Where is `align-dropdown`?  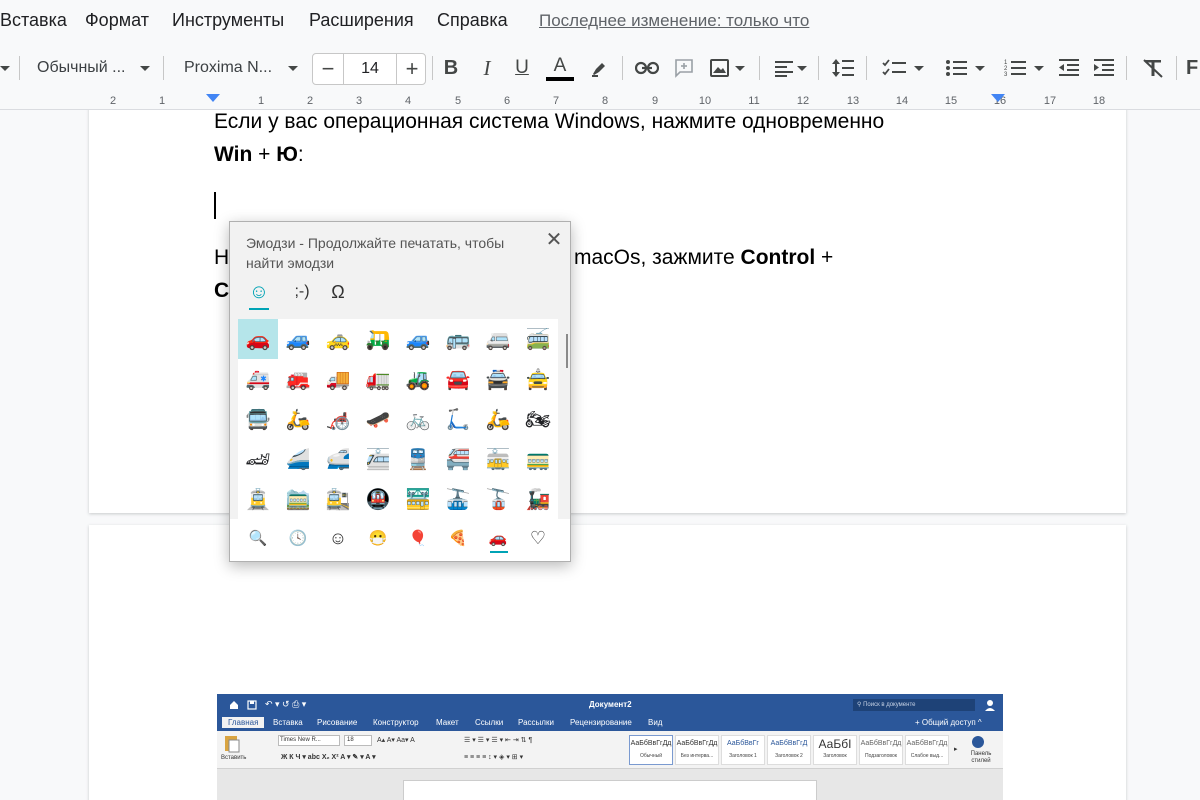 align-dropdown is located at coordinates (790, 68).